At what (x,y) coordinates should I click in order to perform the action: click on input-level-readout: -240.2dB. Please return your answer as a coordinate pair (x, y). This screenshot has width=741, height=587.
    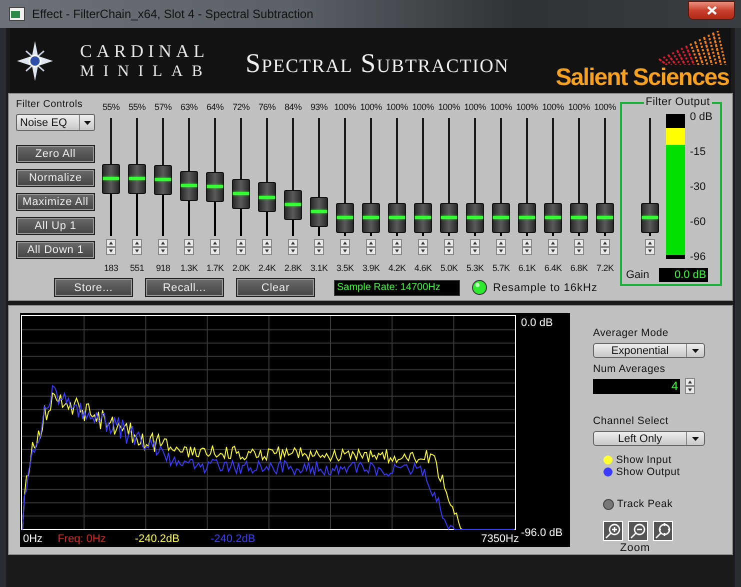
    Looking at the image, I should click on (157, 539).